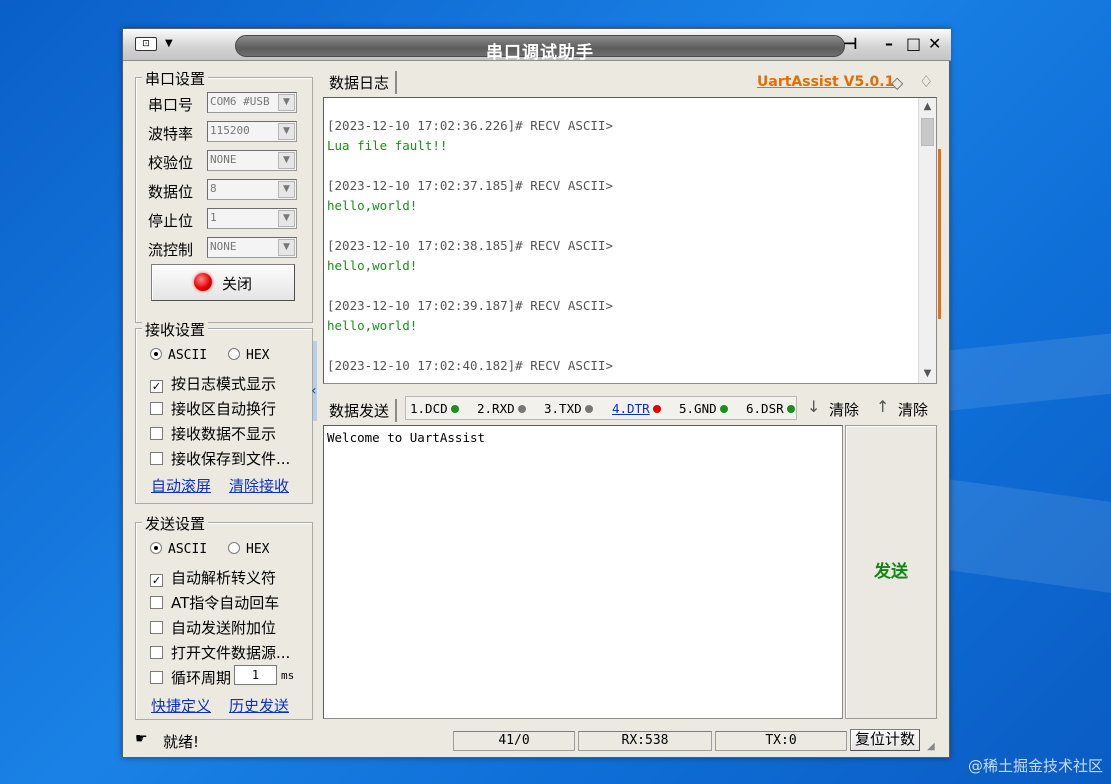 The image size is (1111, 784). I want to click on log-message: Lua file fault!!, so click(387, 145).